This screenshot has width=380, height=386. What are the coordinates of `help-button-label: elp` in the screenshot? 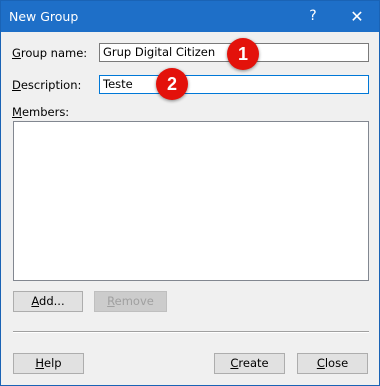 It's located at (53, 363).